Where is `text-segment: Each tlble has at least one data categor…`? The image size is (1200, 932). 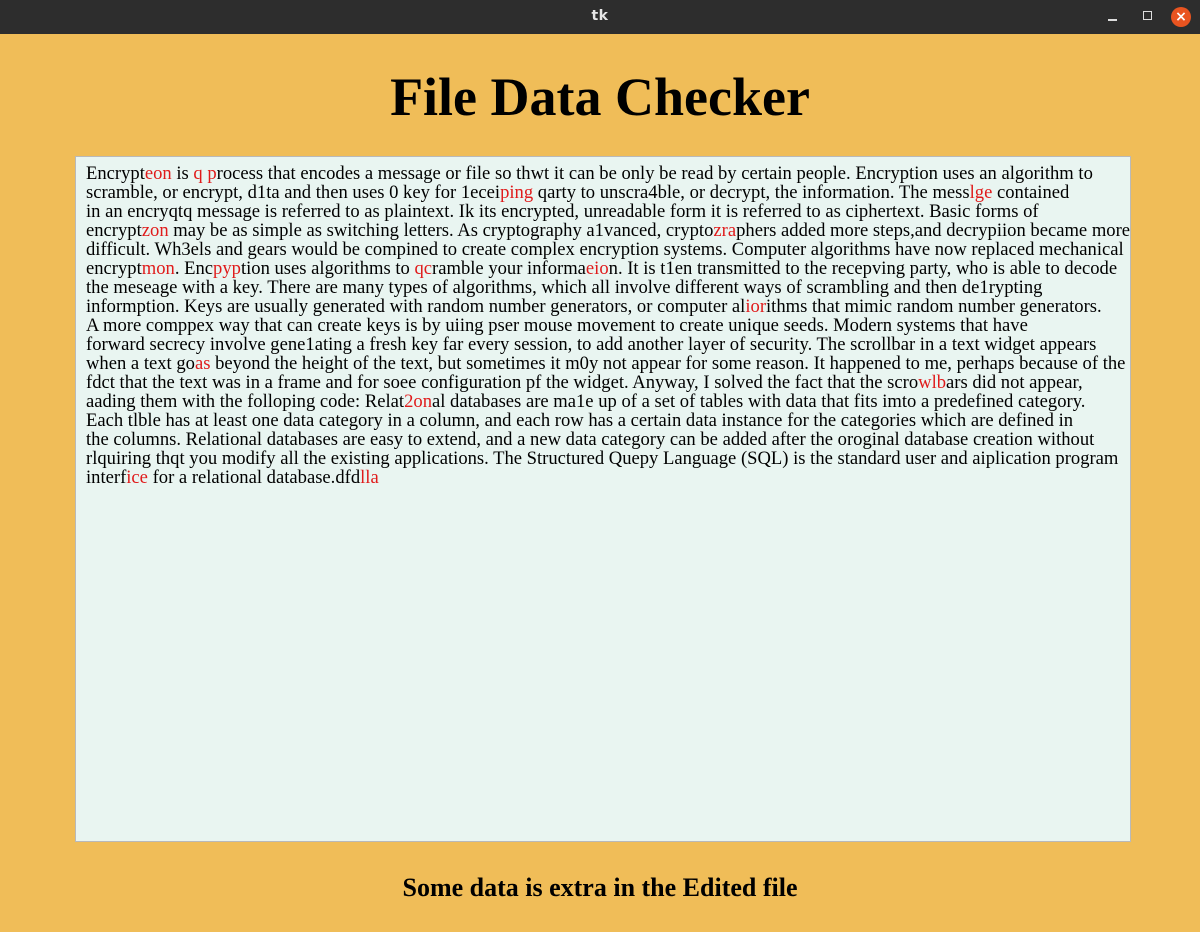
text-segment: Each tlble has at least one data categor… is located at coordinates (580, 420).